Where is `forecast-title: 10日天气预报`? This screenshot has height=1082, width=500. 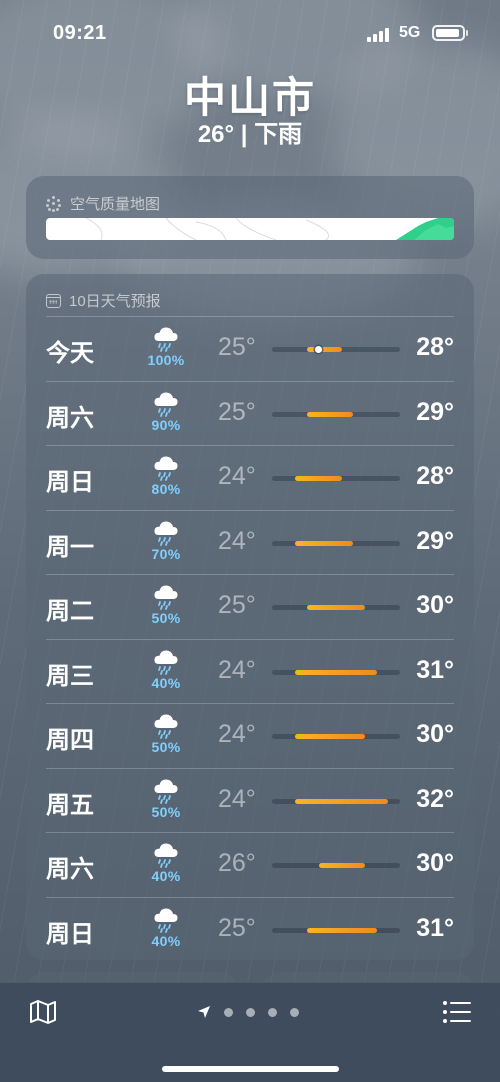 forecast-title: 10日天气预报 is located at coordinates (115, 301).